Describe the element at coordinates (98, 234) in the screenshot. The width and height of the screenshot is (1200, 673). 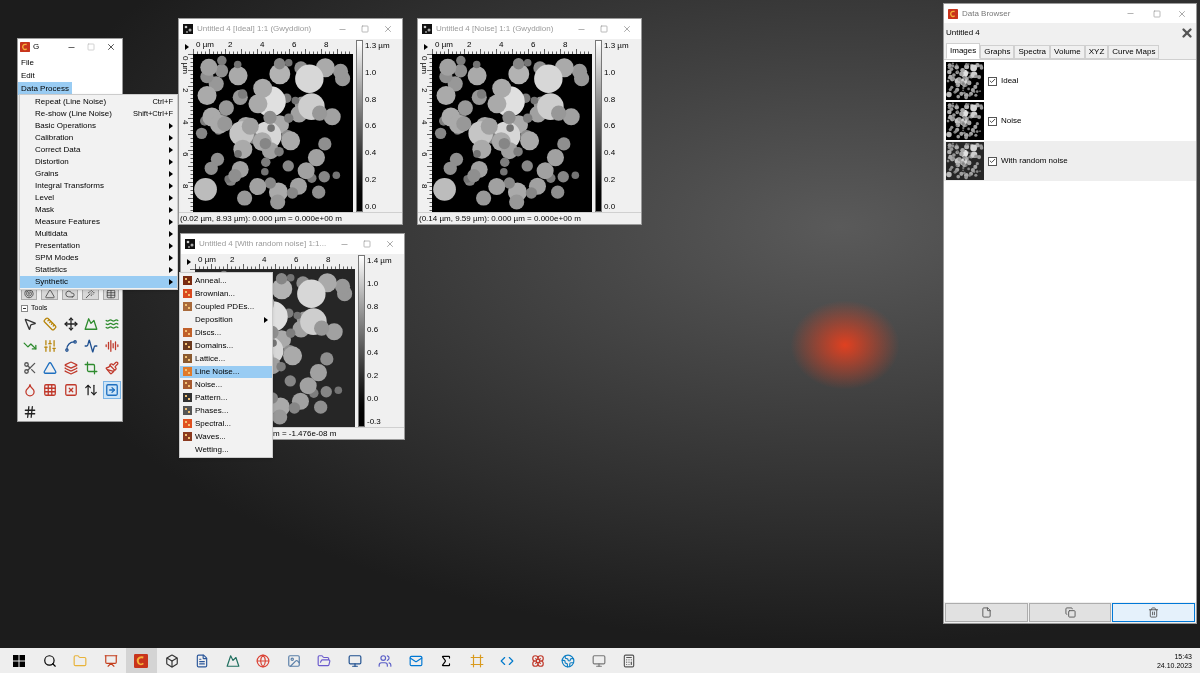
I see `menu-item: Multidata` at that location.